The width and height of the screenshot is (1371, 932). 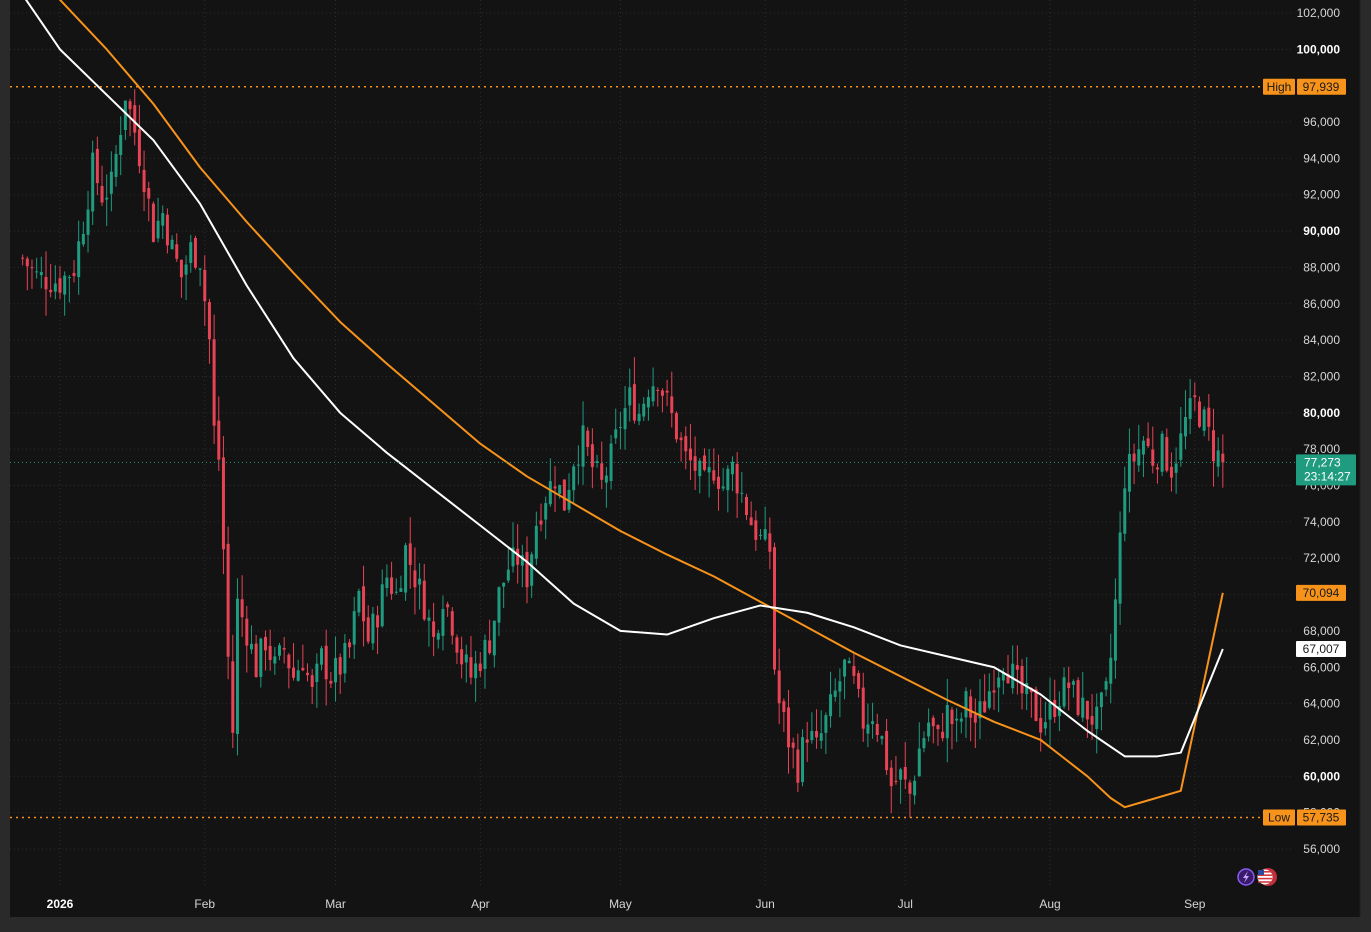 I want to click on x-tick-label: Apr, so click(x=480, y=904).